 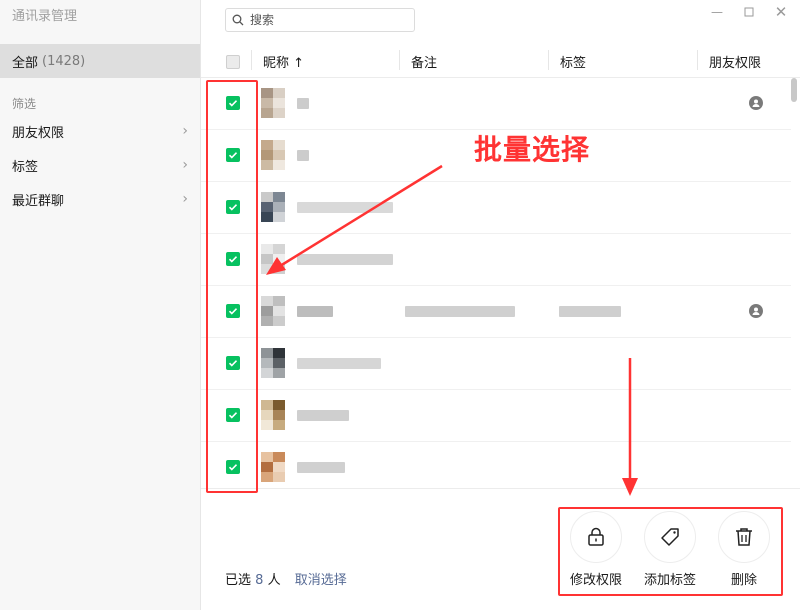 What do you see at coordinates (630, 487) in the screenshot?
I see `arrow-to-actions-head` at bounding box center [630, 487].